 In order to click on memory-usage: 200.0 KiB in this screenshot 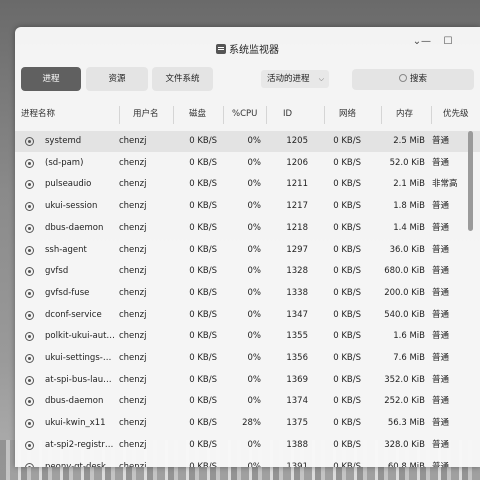, I will do `click(404, 292)`.